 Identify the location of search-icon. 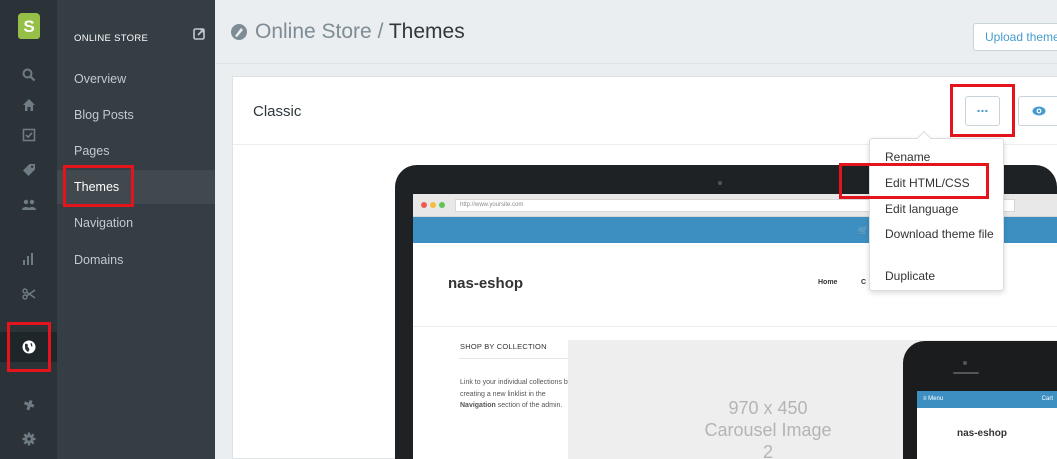
(28, 75).